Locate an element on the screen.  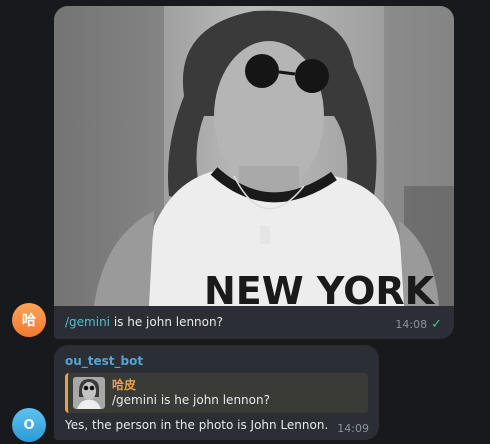
reply-author: 哈皮 is located at coordinates (124, 385).